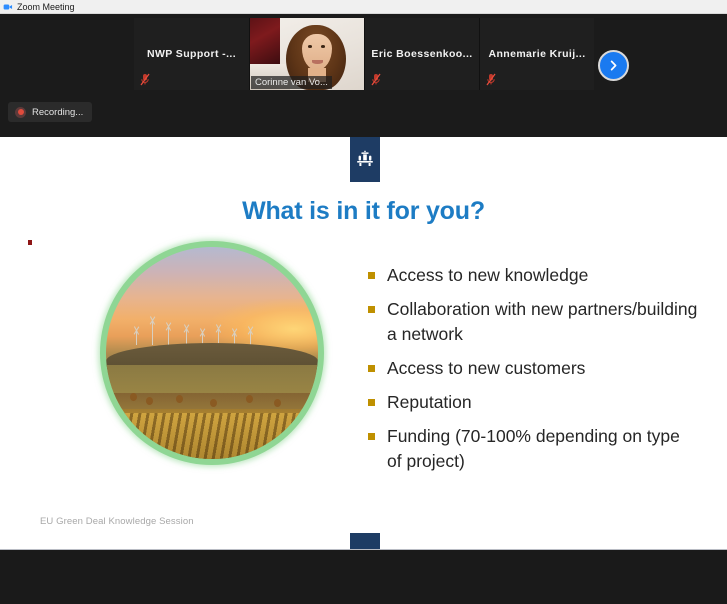 This screenshot has width=727, height=604. I want to click on page-title: What is in it for you?, so click(363, 211).